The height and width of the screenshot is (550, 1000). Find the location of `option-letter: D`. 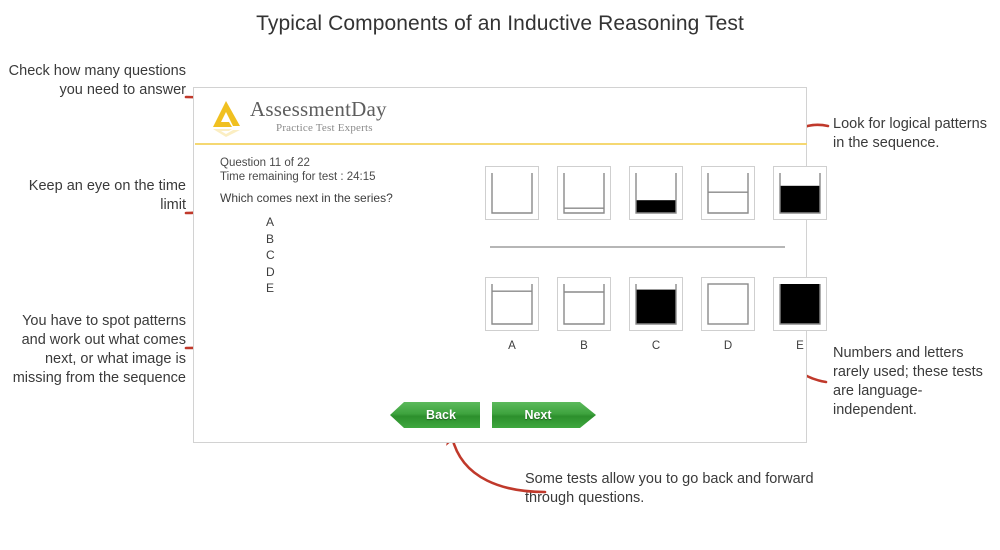

option-letter: D is located at coordinates (270, 272).